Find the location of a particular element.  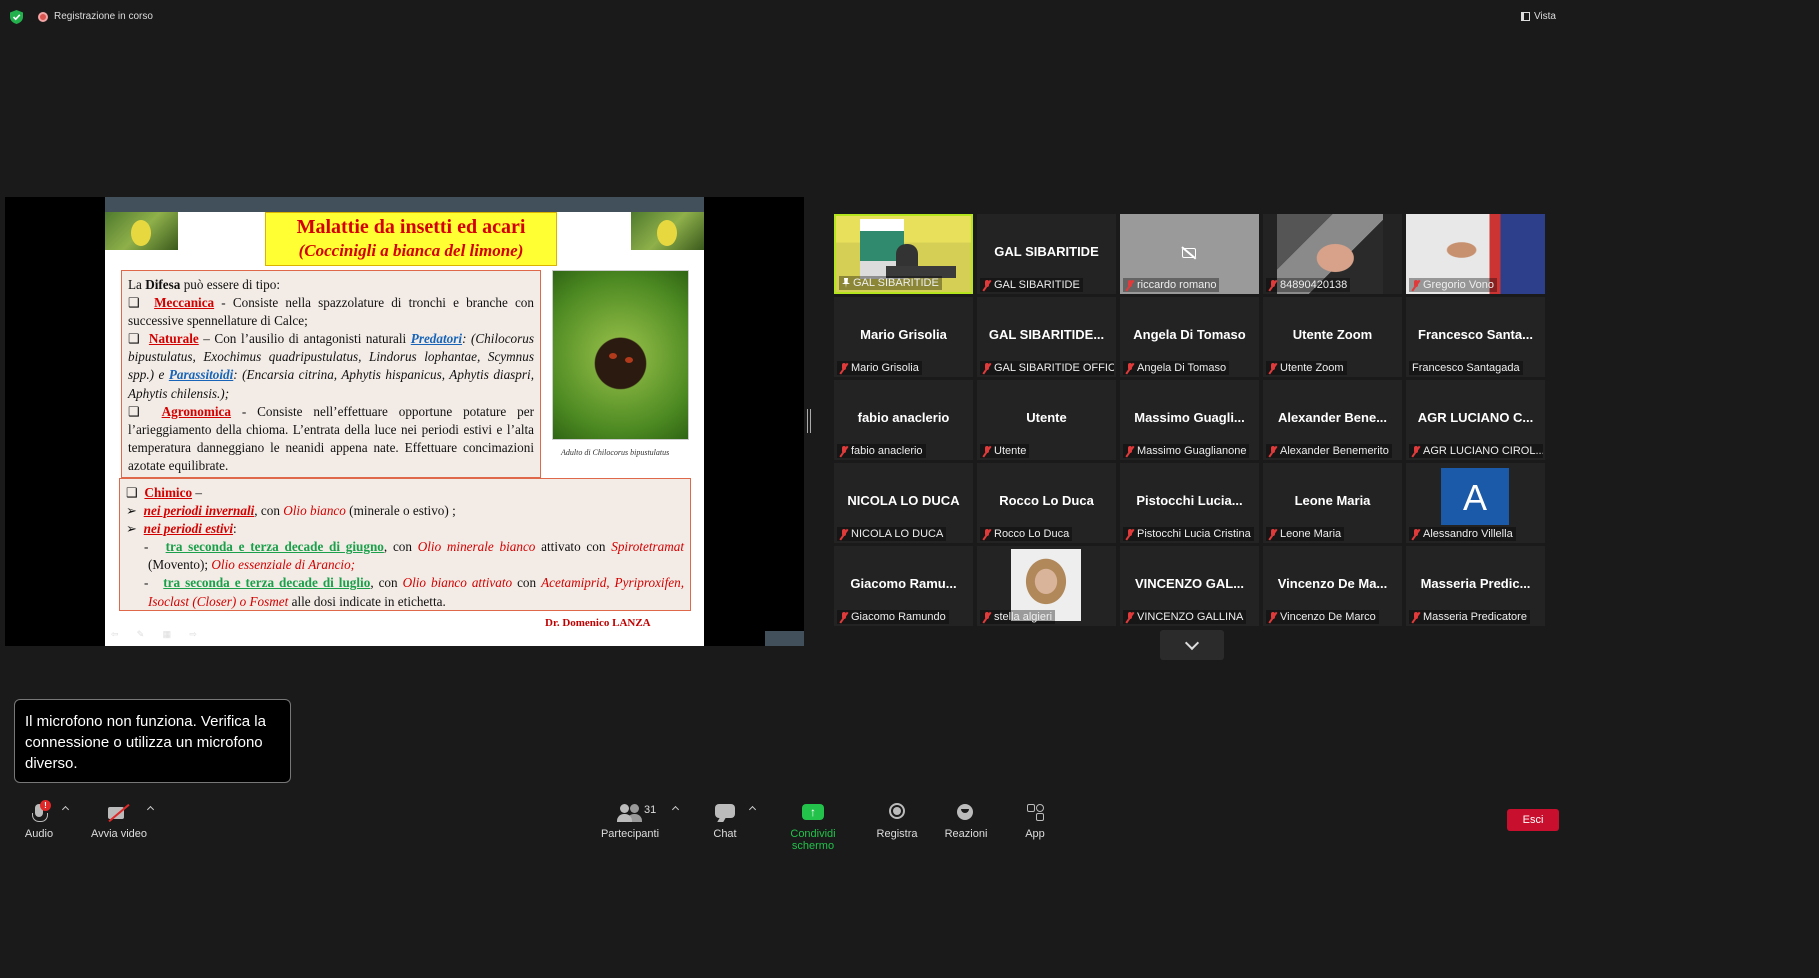

security-shield-icon is located at coordinates (16, 17).